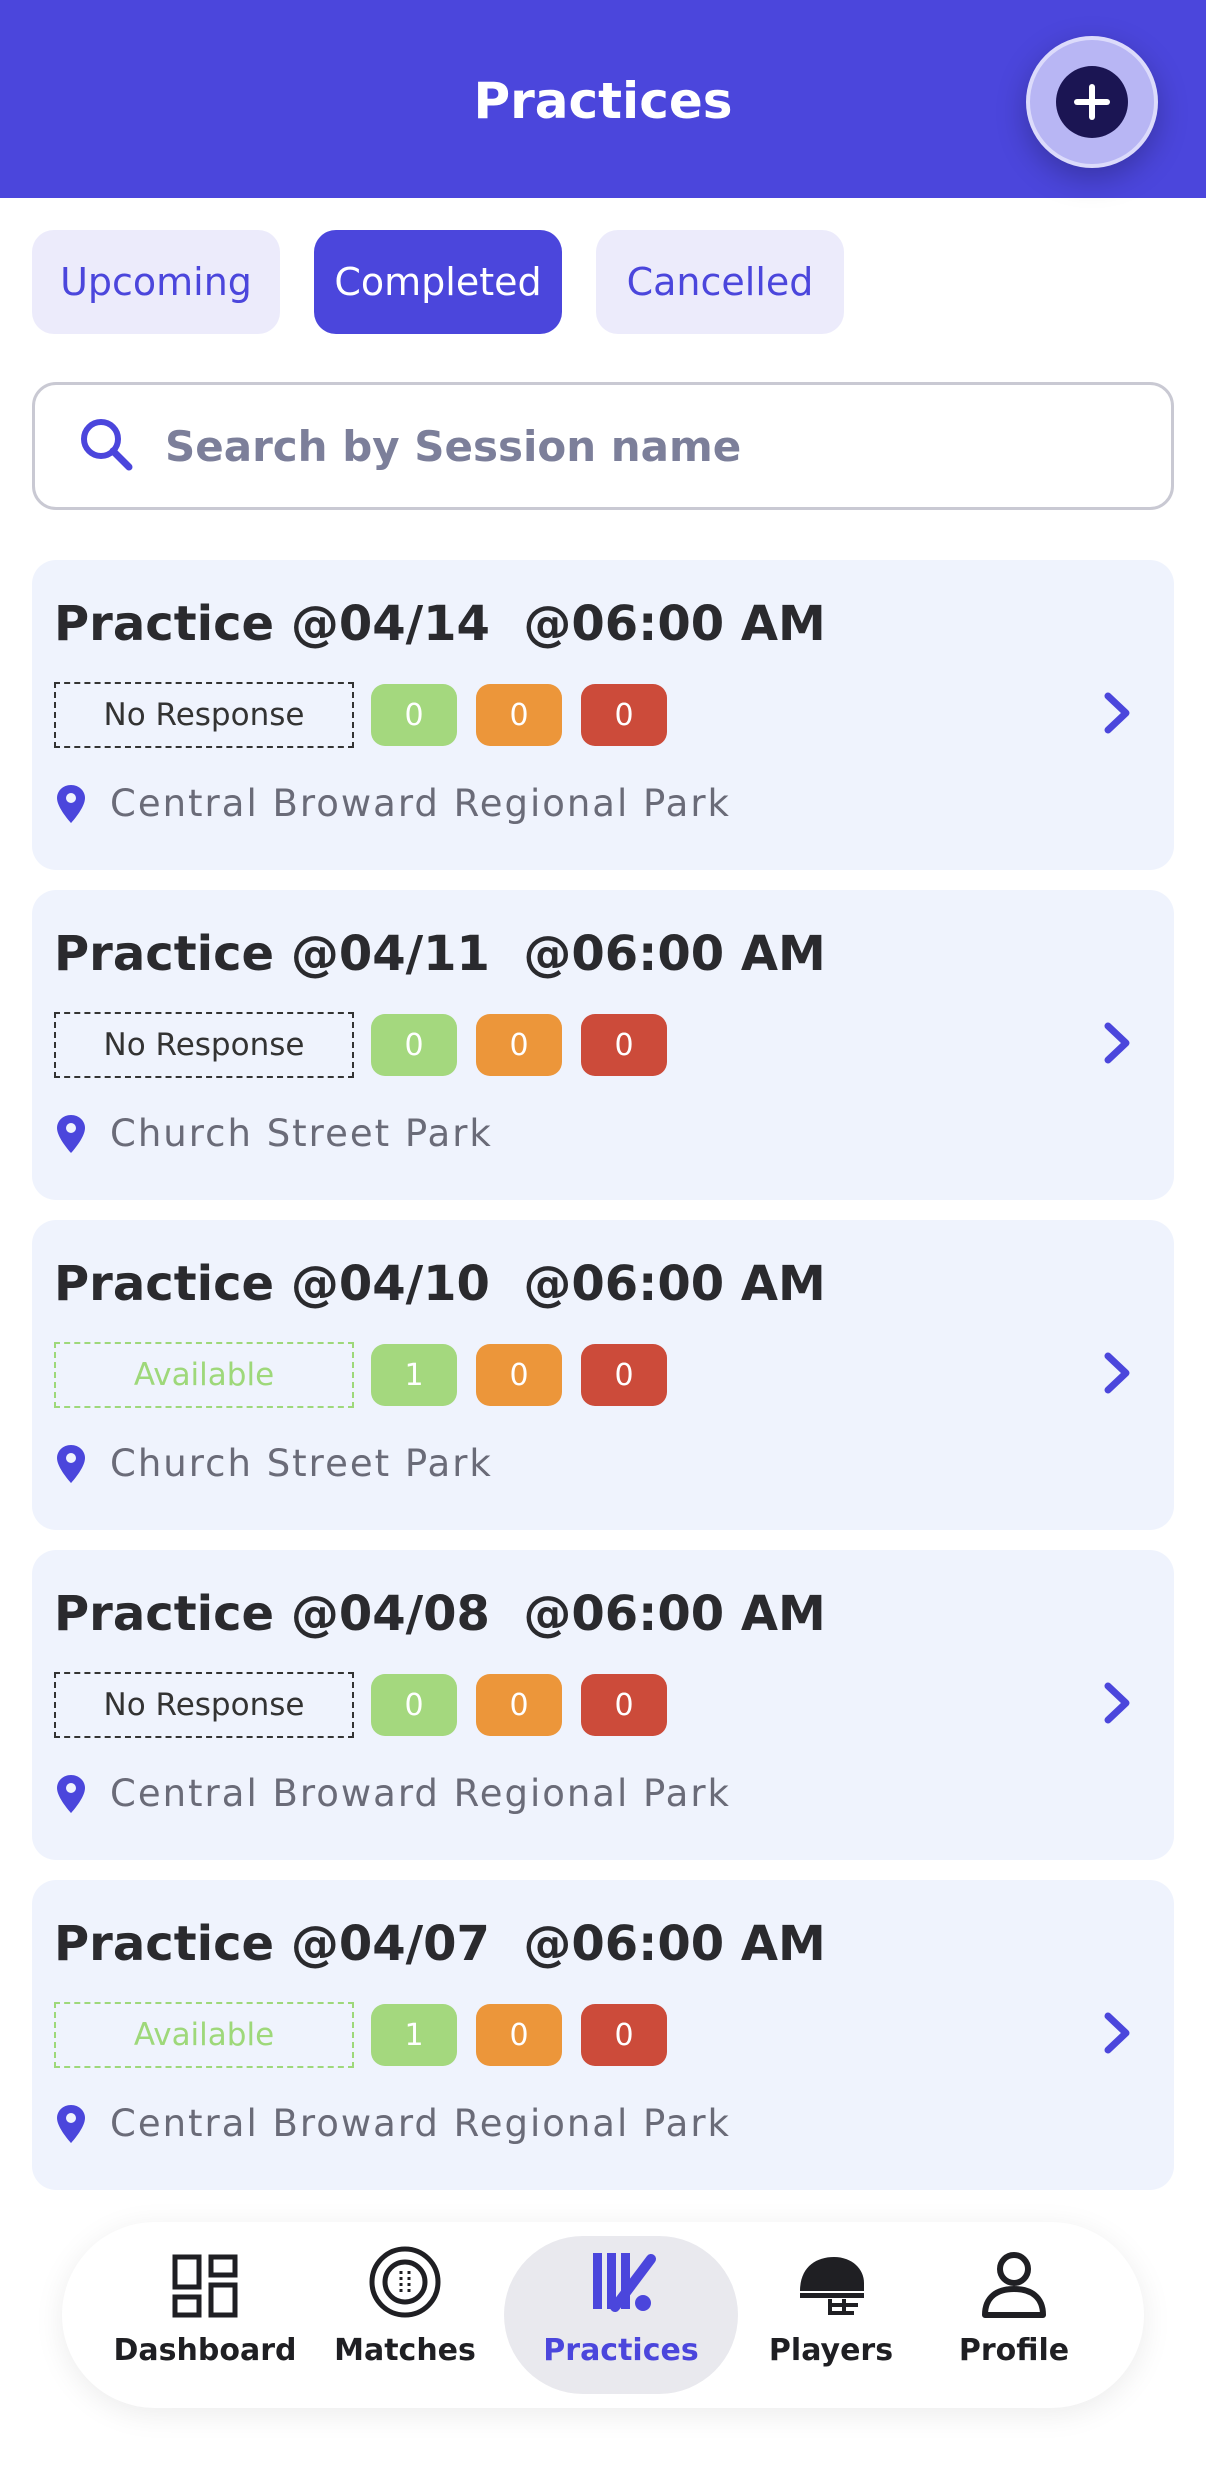 The height and width of the screenshot is (2472, 1206). Describe the element at coordinates (440, 1284) in the screenshot. I see `practice-title: Practice @04/10 @06:00 AM` at that location.